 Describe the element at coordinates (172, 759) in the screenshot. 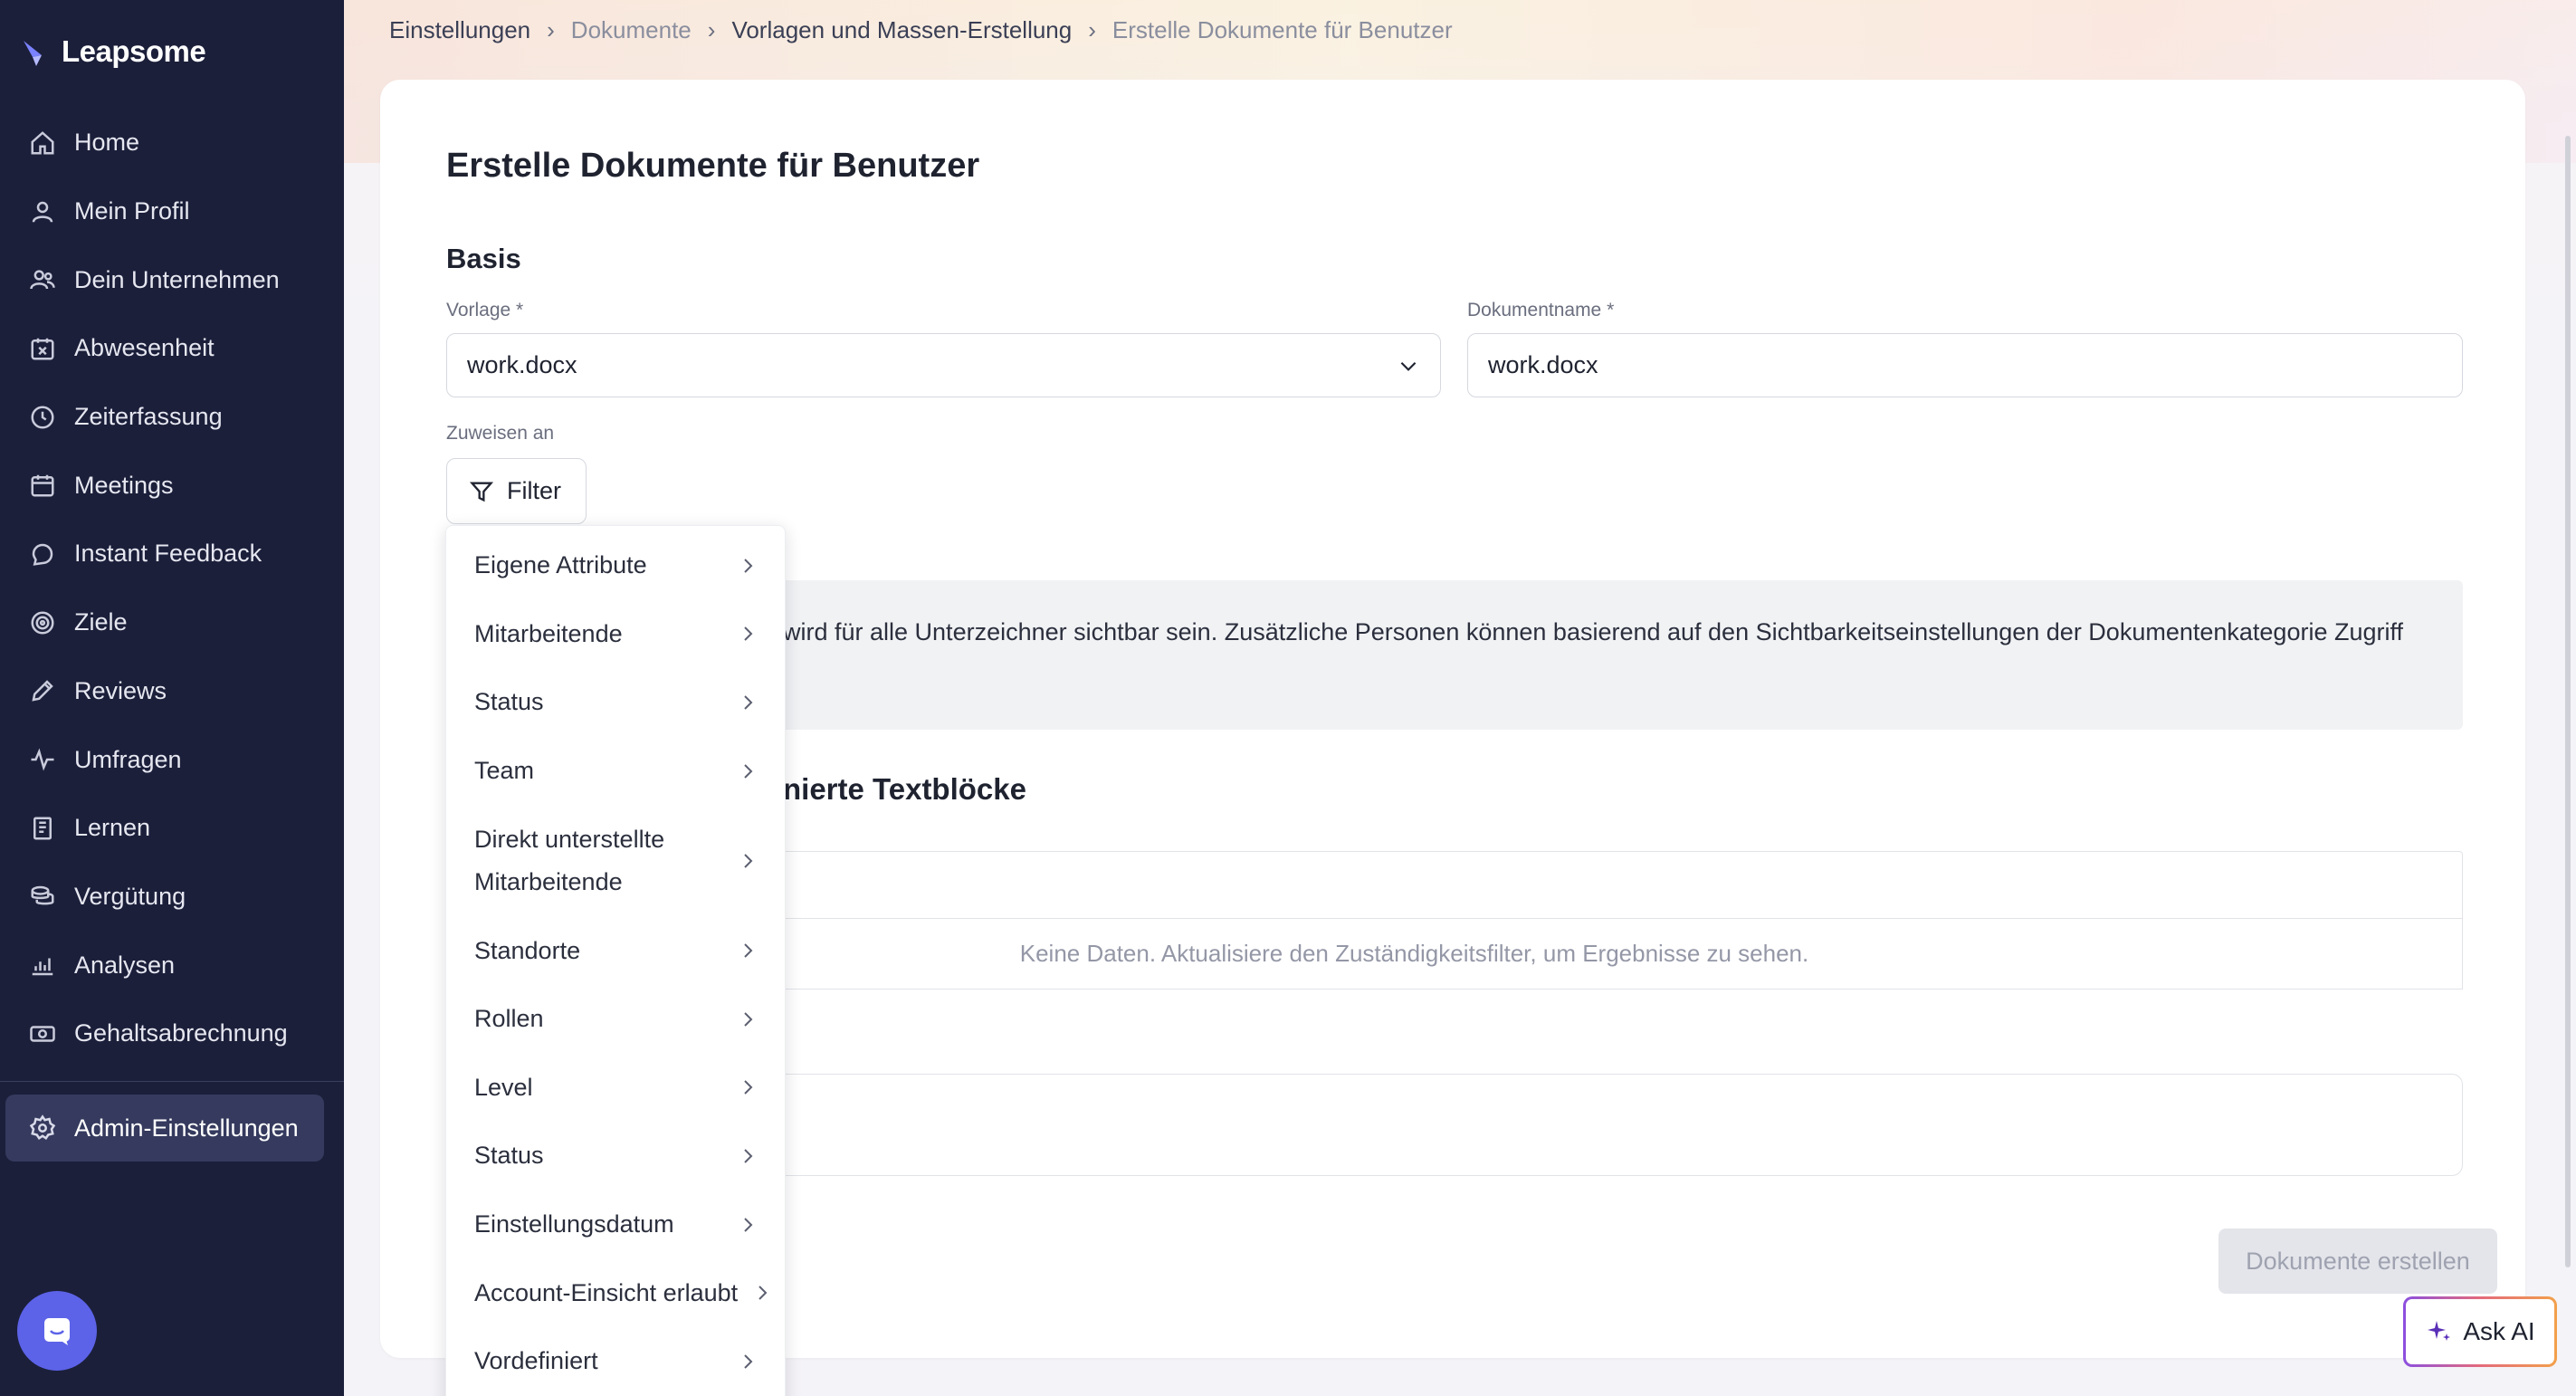

I see `sidebar-item-surveys: Umfragen` at that location.